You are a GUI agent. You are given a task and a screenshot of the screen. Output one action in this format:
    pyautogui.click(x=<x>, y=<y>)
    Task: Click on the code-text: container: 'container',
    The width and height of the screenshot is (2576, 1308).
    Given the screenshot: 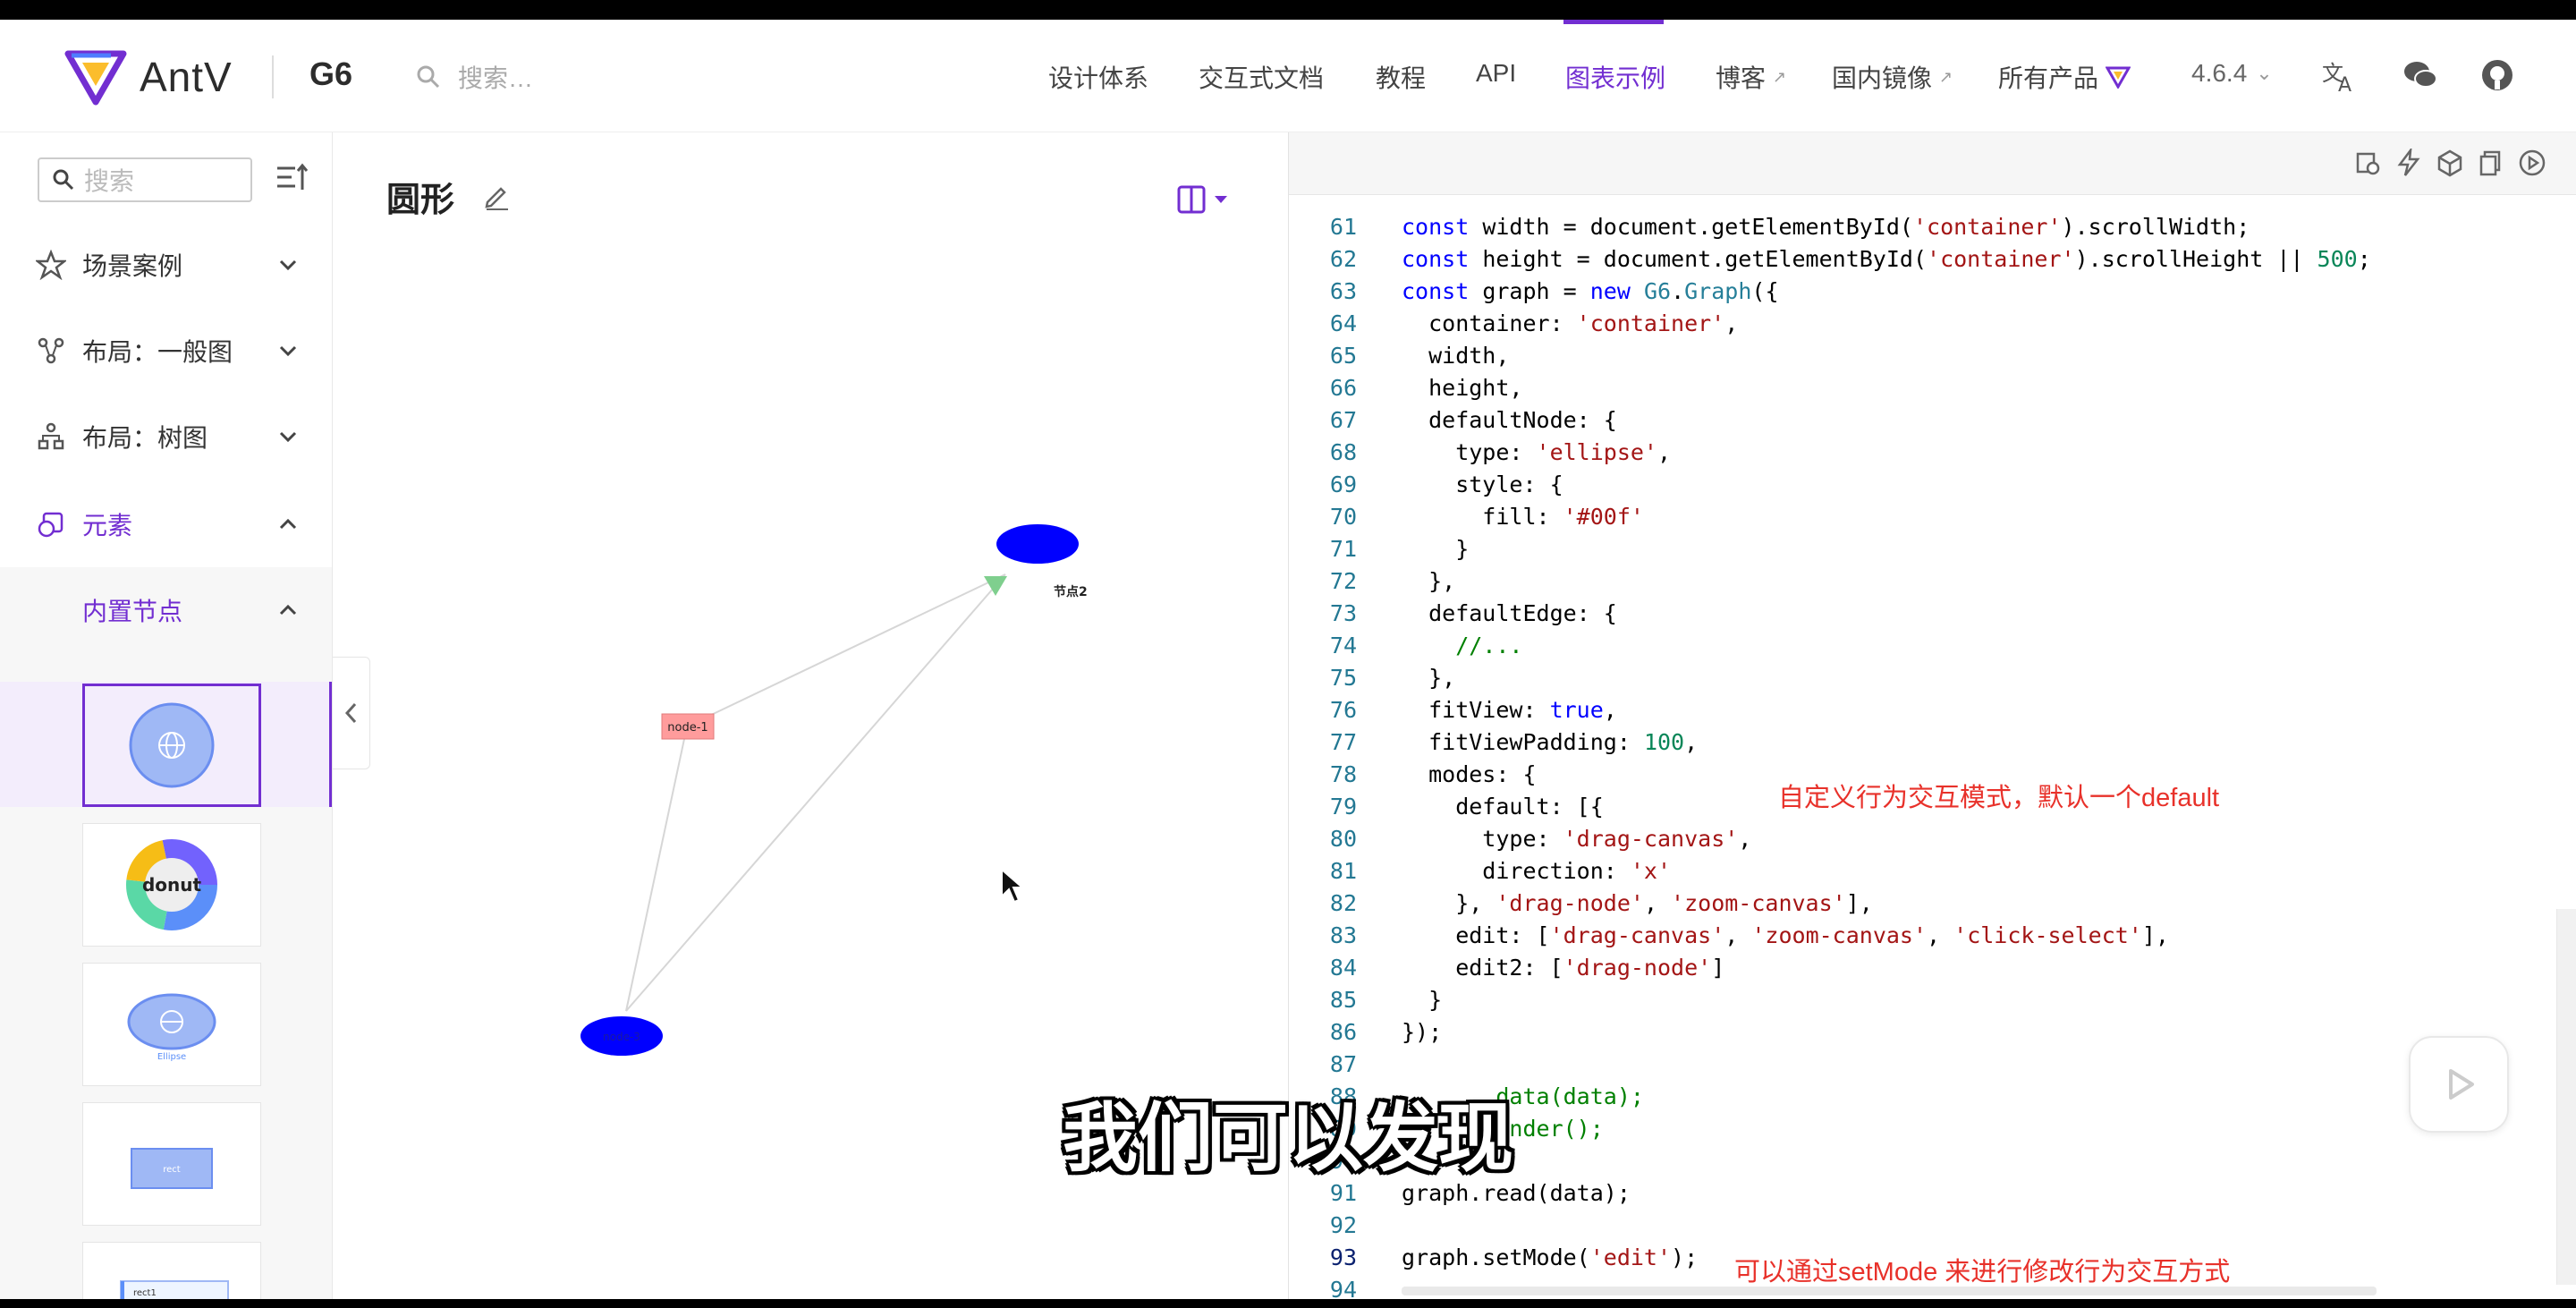 What is the action you would take?
    pyautogui.click(x=1570, y=323)
    